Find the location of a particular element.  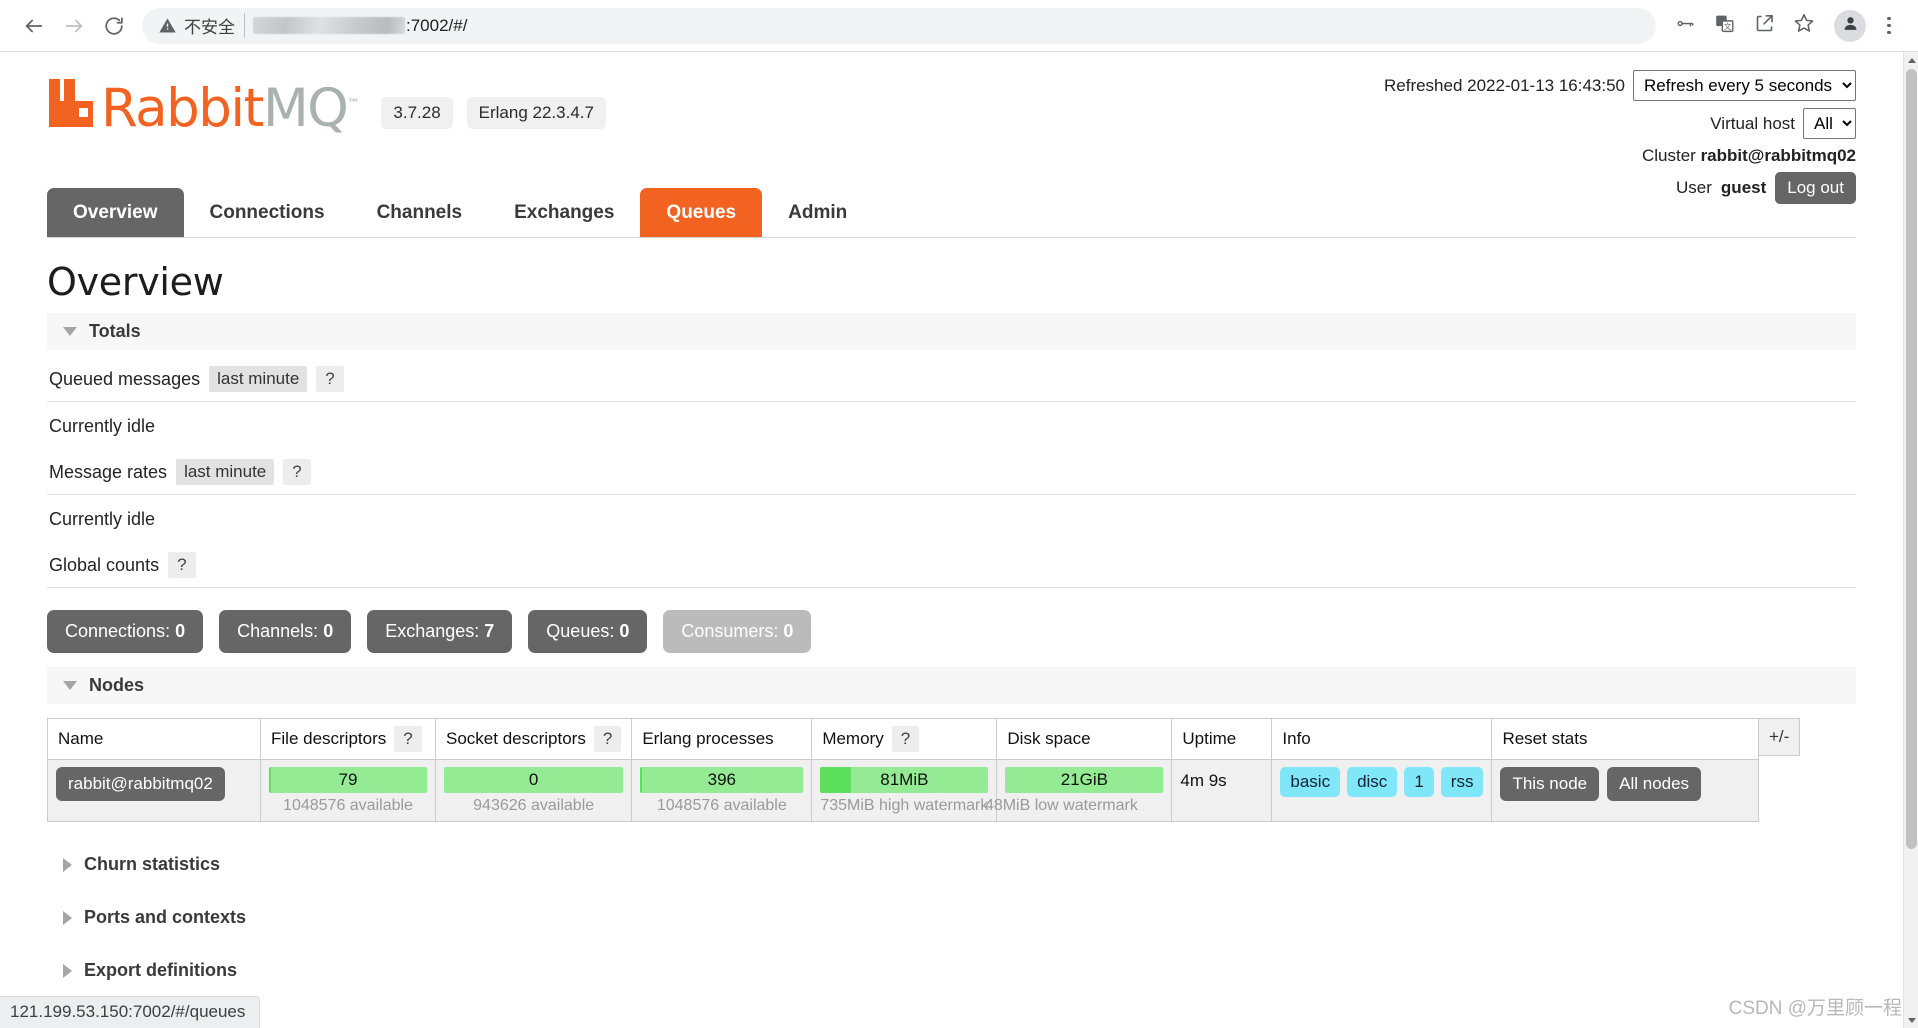

cell-info: basic disc 1 rss is located at coordinates (1382, 790).